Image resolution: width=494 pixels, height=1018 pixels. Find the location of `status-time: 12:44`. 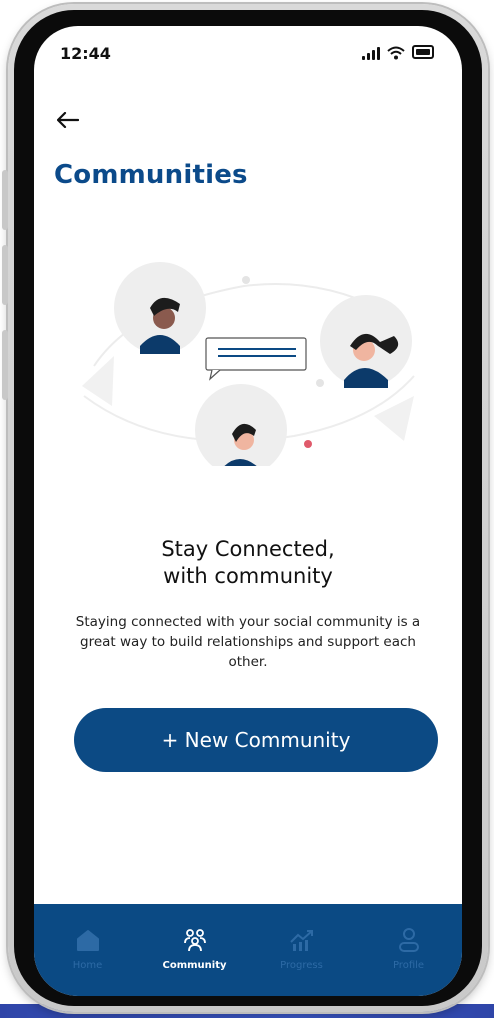

status-time: 12:44 is located at coordinates (85, 53).